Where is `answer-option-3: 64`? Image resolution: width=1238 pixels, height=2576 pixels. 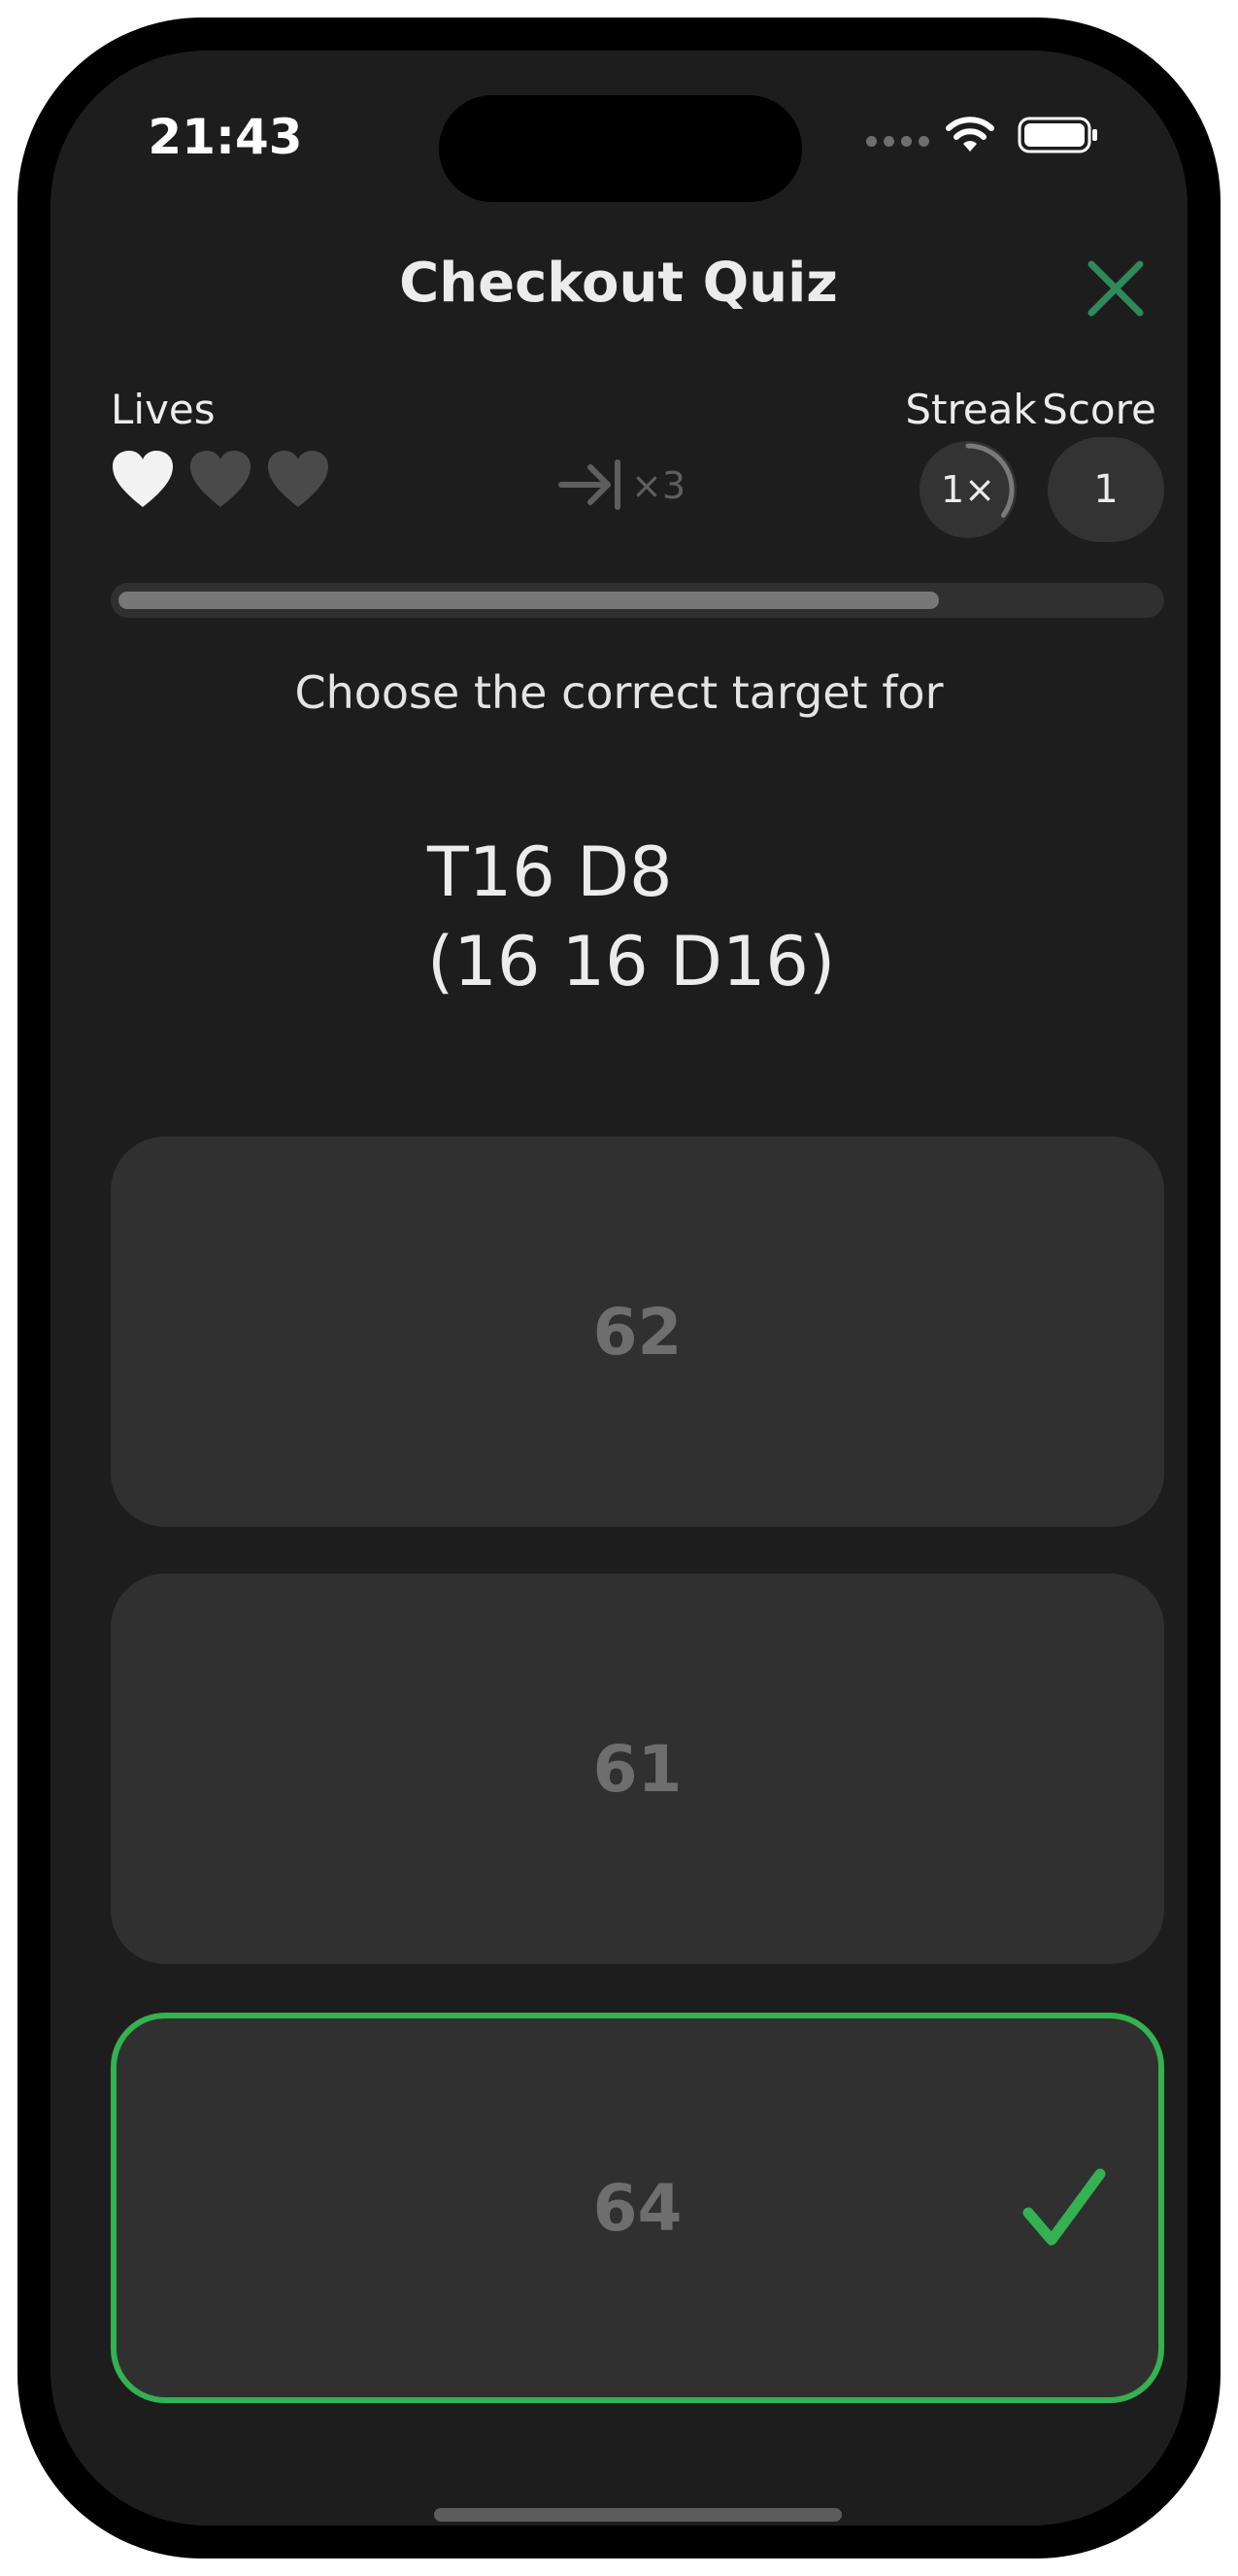 answer-option-3: 64 is located at coordinates (637, 2208).